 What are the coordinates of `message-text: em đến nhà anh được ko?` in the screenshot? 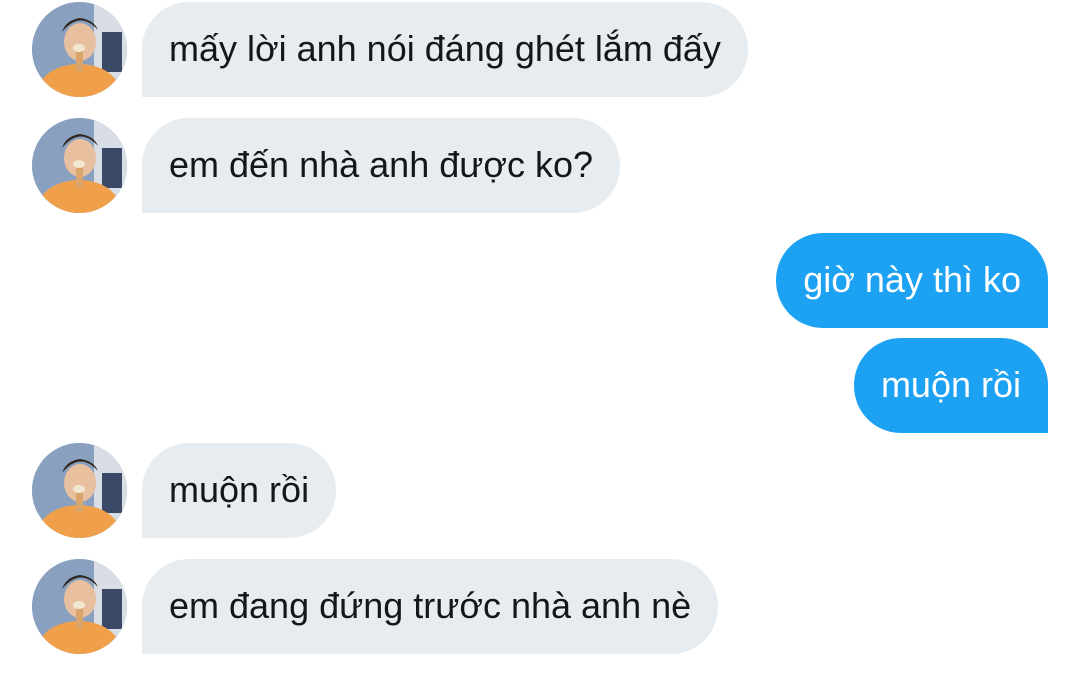 It's located at (381, 164).